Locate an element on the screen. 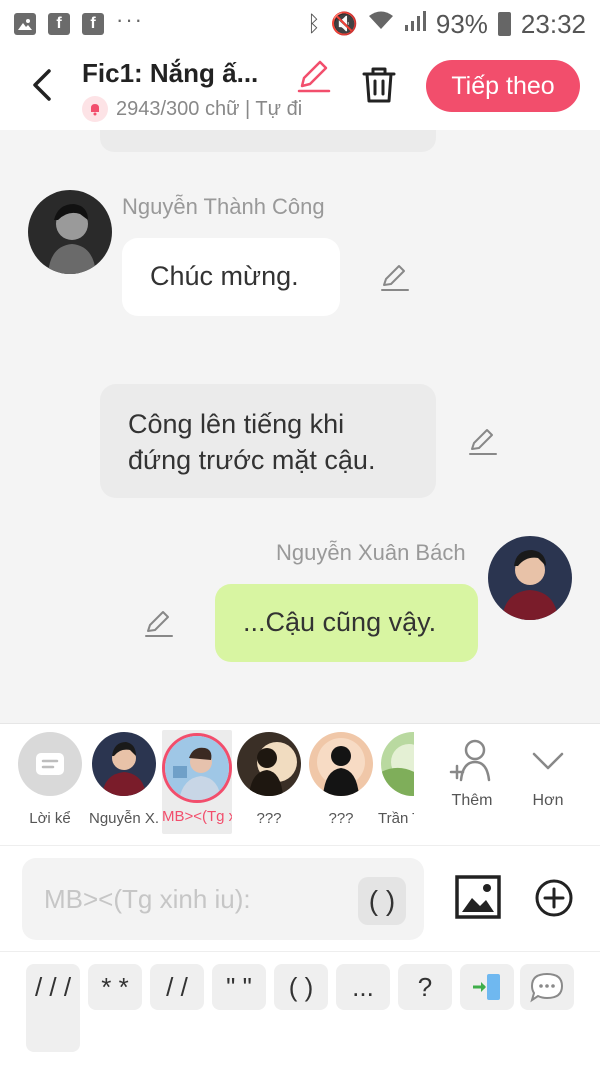 The width and height of the screenshot is (600, 1067). quick-keys: / / / * * / / " " ( ) ... ? is located at coordinates (300, 1009).